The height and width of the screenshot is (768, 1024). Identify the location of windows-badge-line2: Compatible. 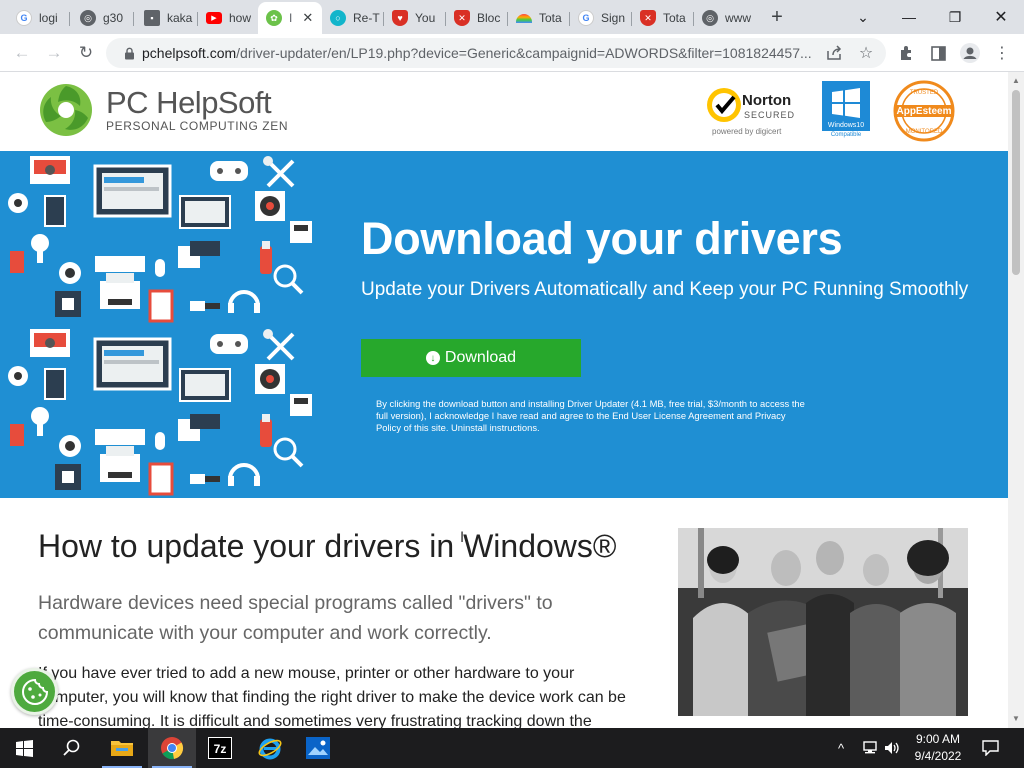
(846, 135).